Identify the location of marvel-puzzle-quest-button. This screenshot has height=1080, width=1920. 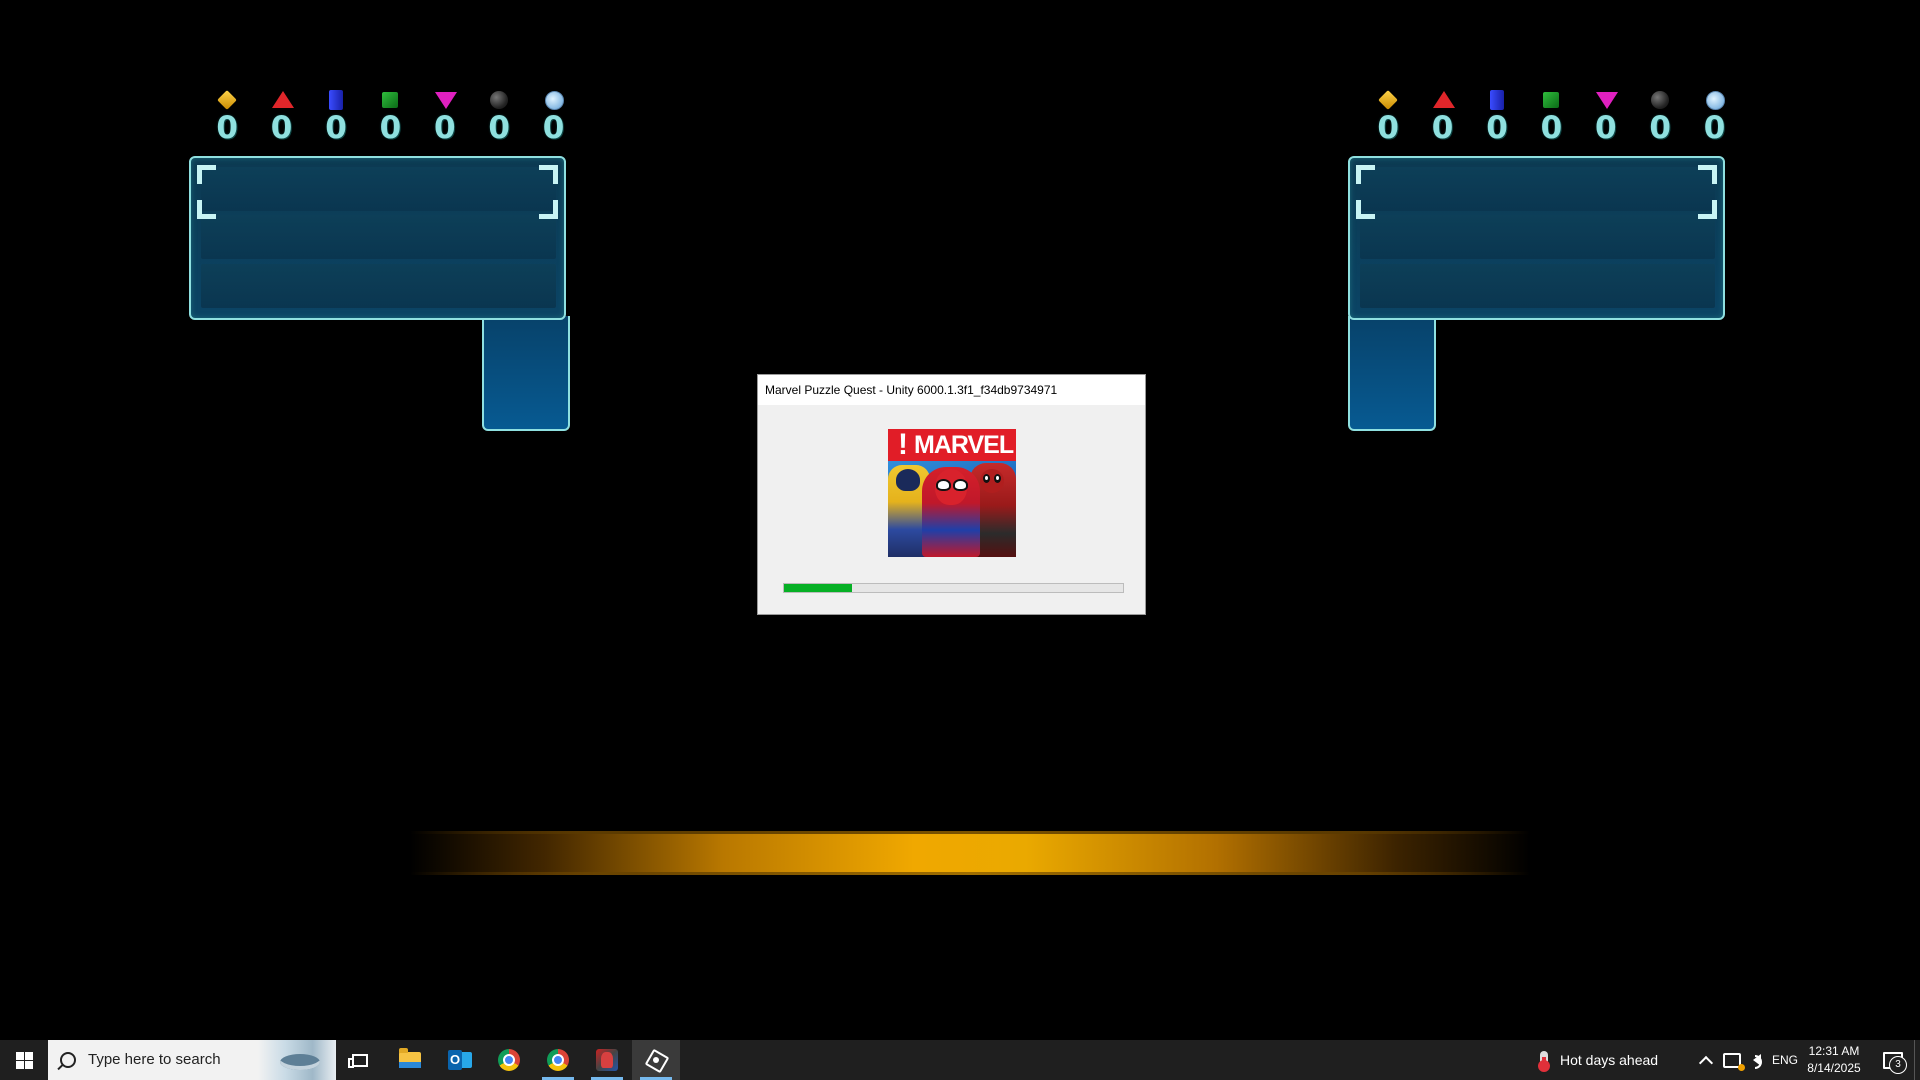
(607, 1060).